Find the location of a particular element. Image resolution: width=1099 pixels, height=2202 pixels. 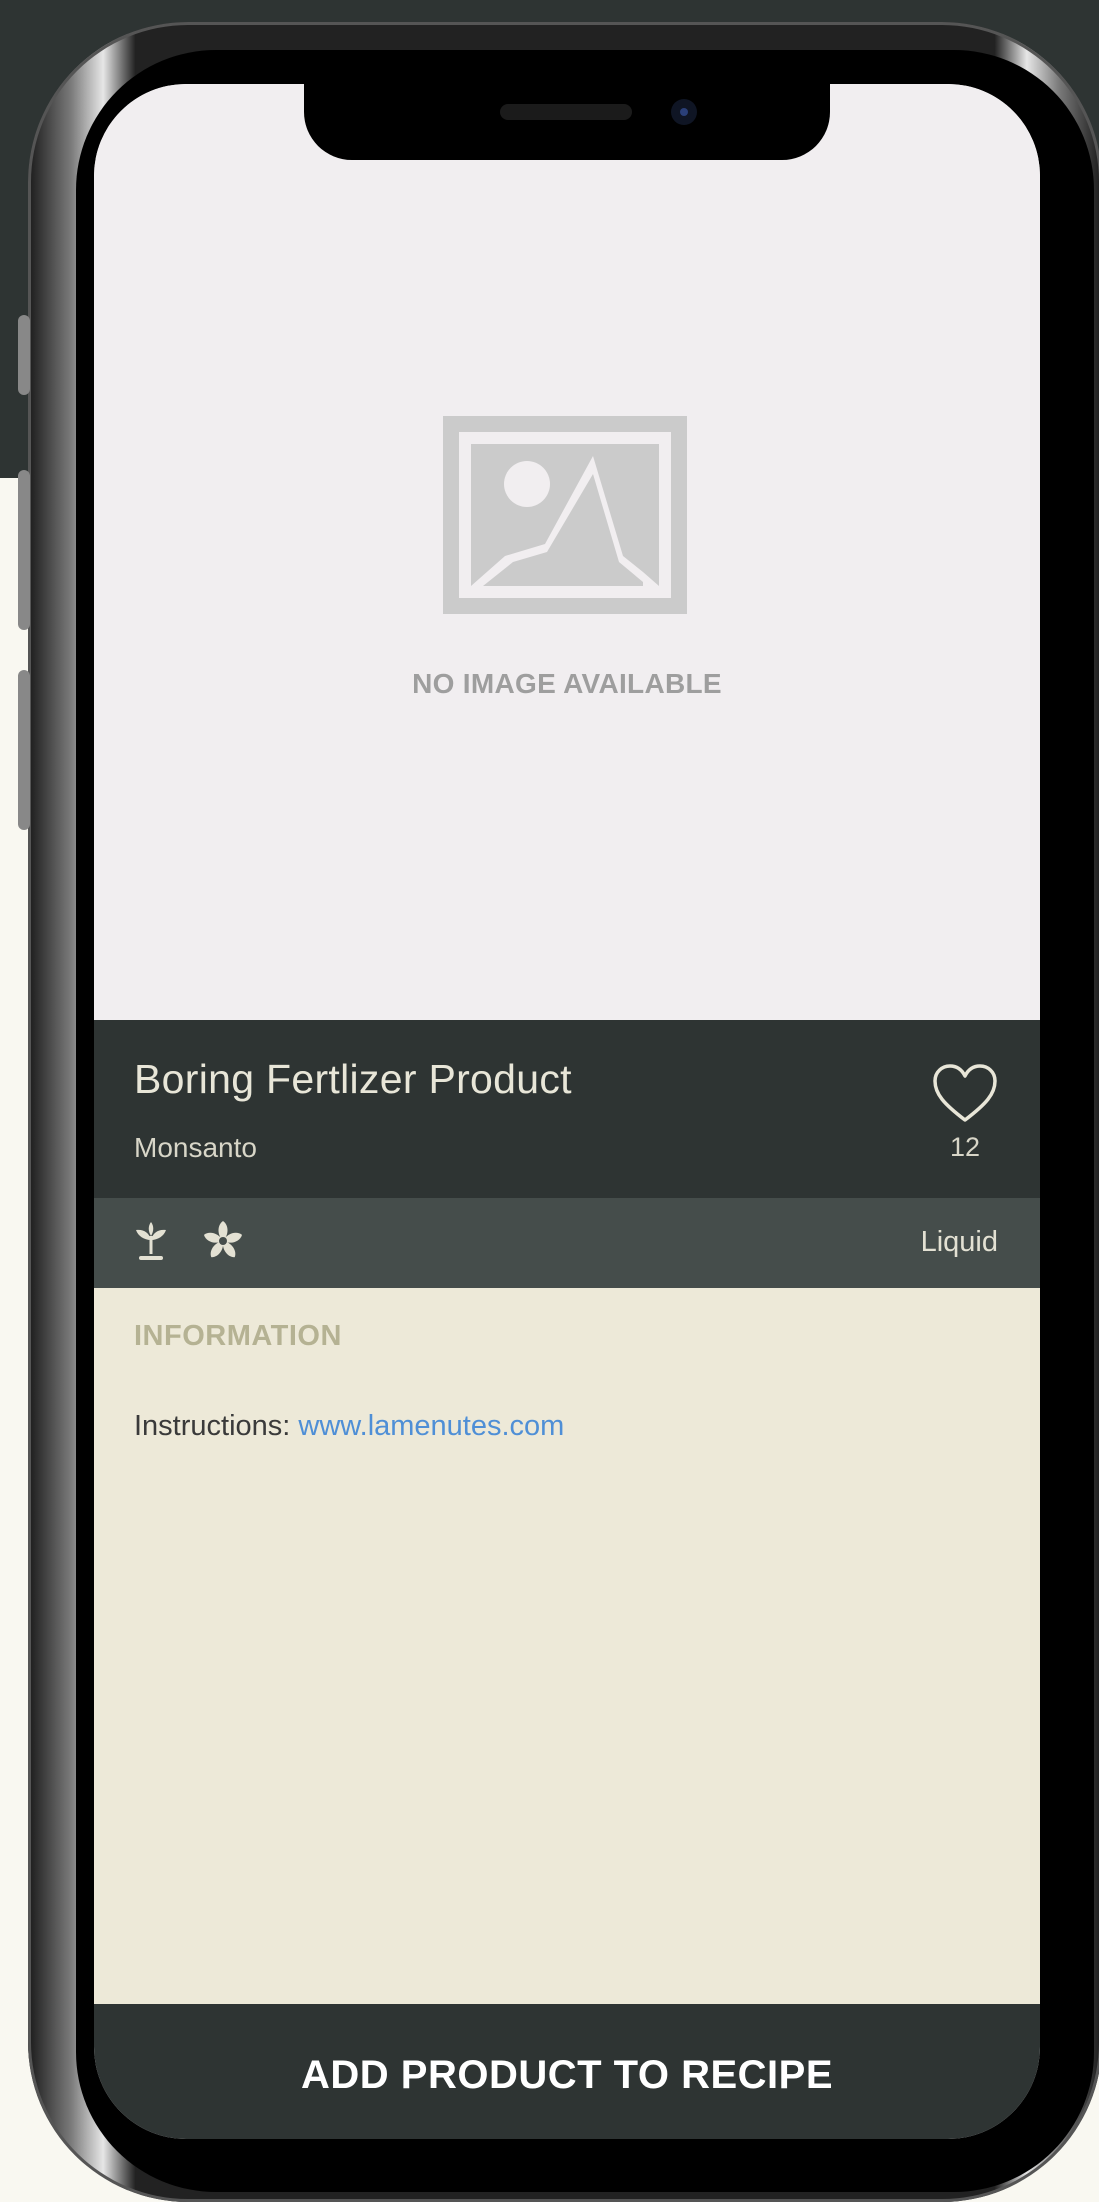

instructions-link: www.lamenutes.com is located at coordinates (431, 1426).